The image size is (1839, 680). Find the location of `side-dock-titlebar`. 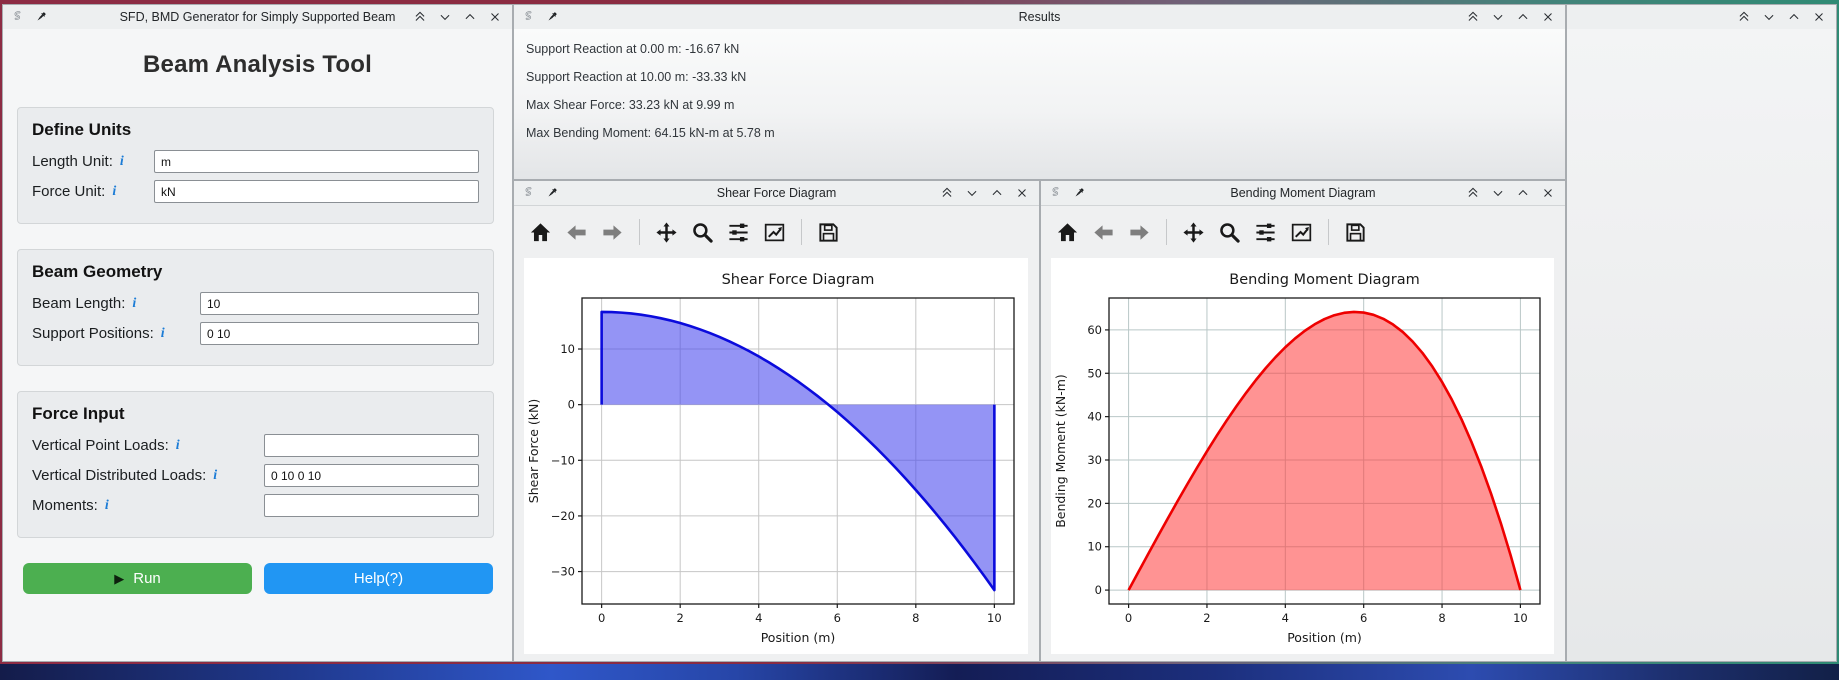

side-dock-titlebar is located at coordinates (1701, 17).